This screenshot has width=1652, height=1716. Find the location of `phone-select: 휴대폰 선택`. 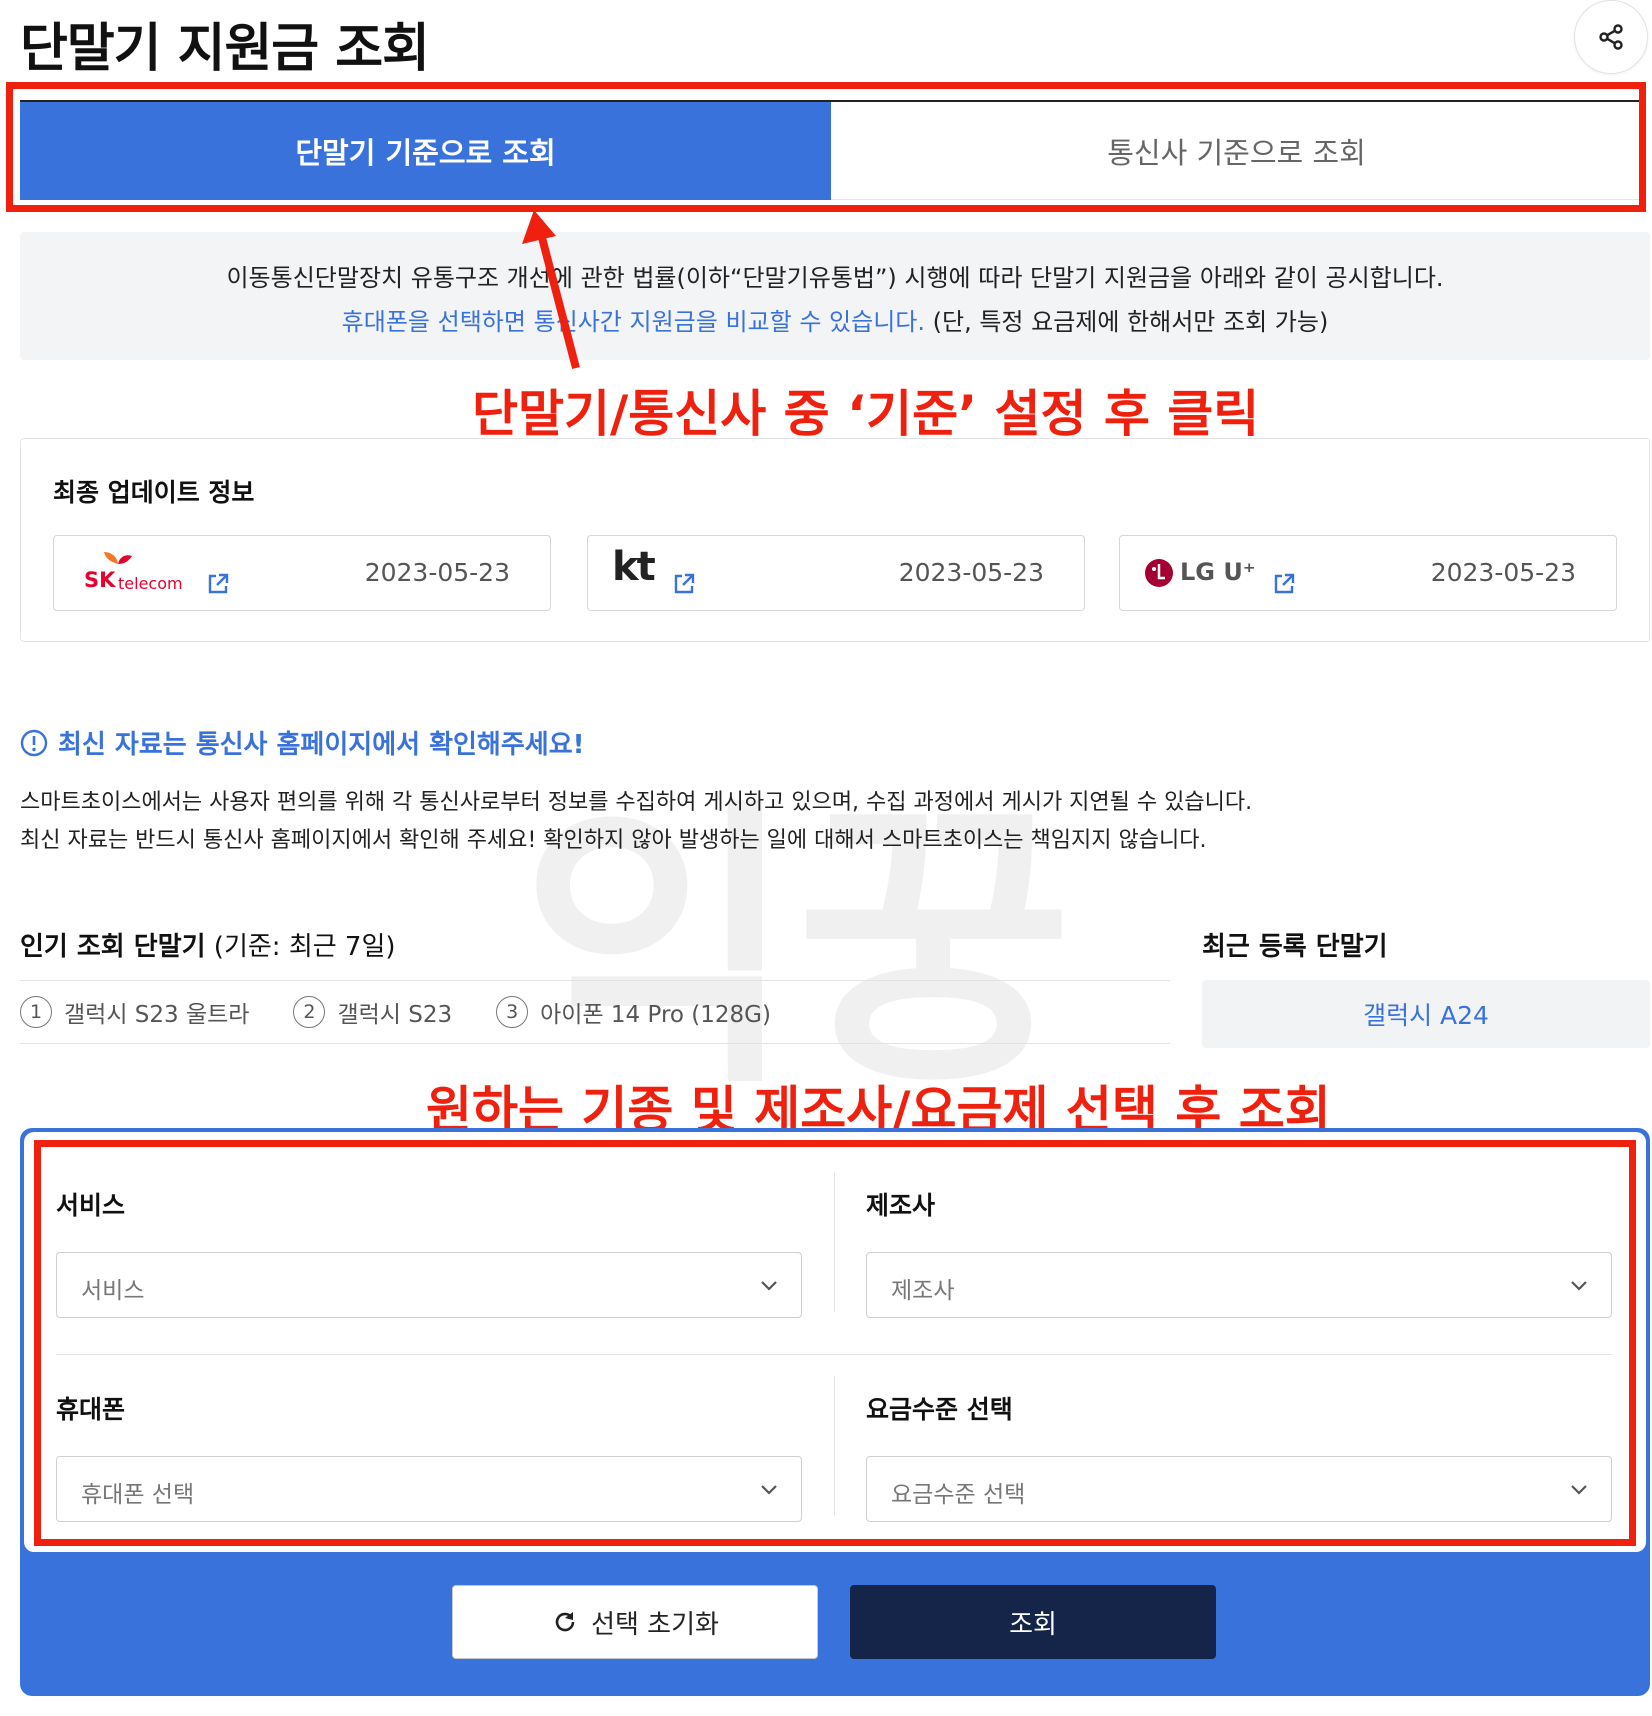

phone-select: 휴대폰 선택 is located at coordinates (429, 1489).